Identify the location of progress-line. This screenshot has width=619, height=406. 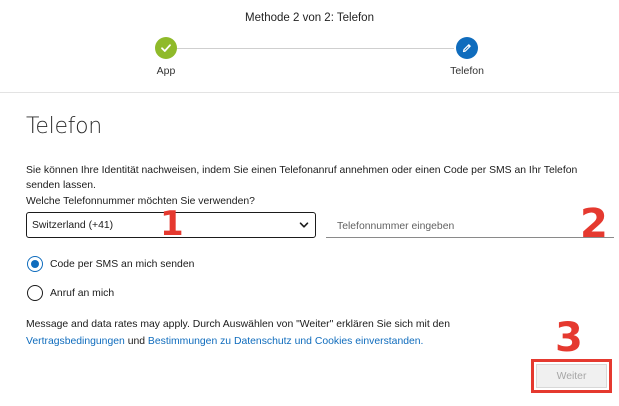
(315, 48).